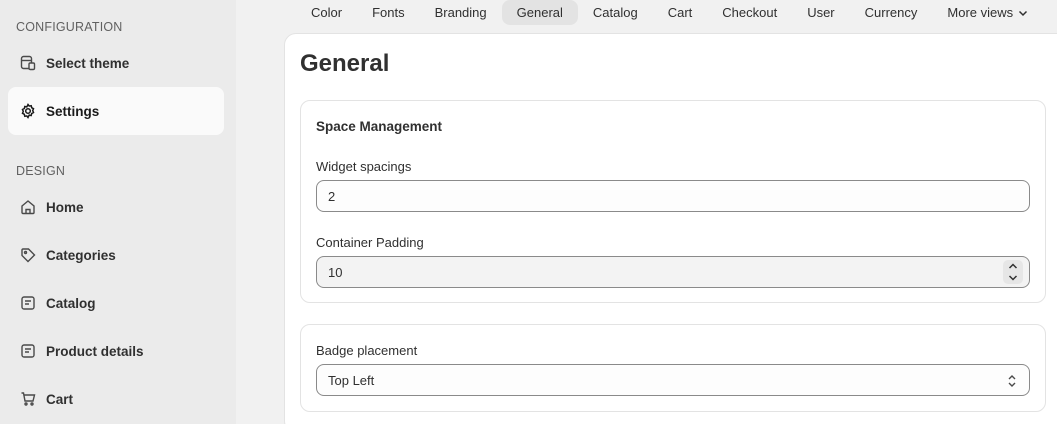  I want to click on product-details-icon, so click(28, 351).